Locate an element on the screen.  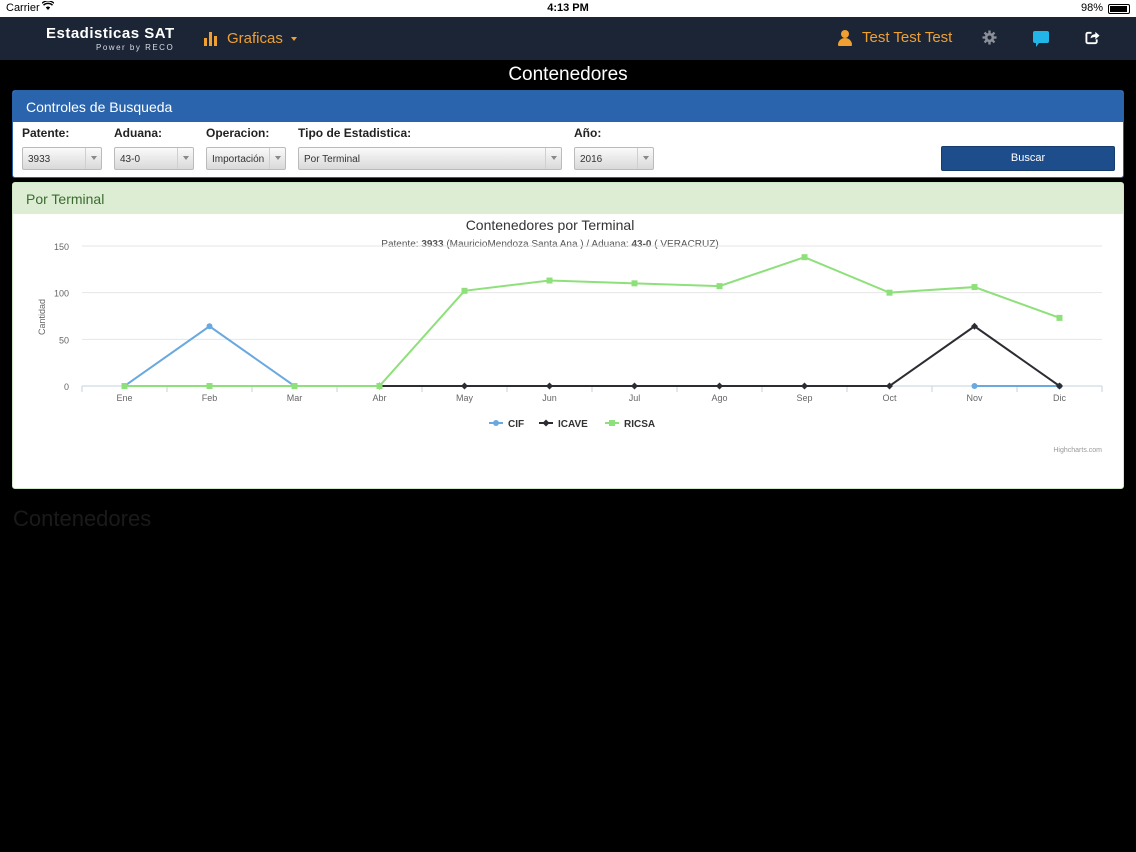
tipo-estadistica-value: Por Terminal is located at coordinates (332, 159).